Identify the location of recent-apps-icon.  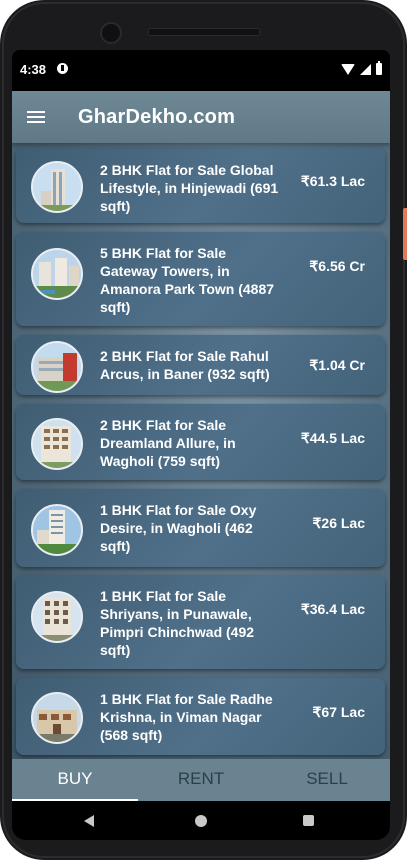
(308, 820).